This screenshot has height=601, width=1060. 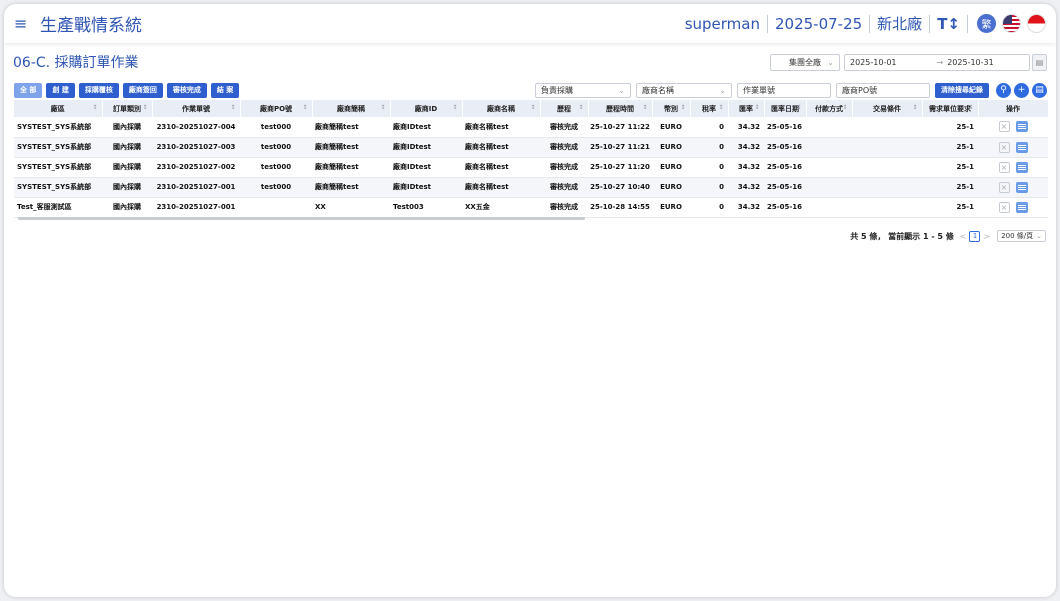 I want to click on column-header-label: 操作, so click(x=1013, y=108).